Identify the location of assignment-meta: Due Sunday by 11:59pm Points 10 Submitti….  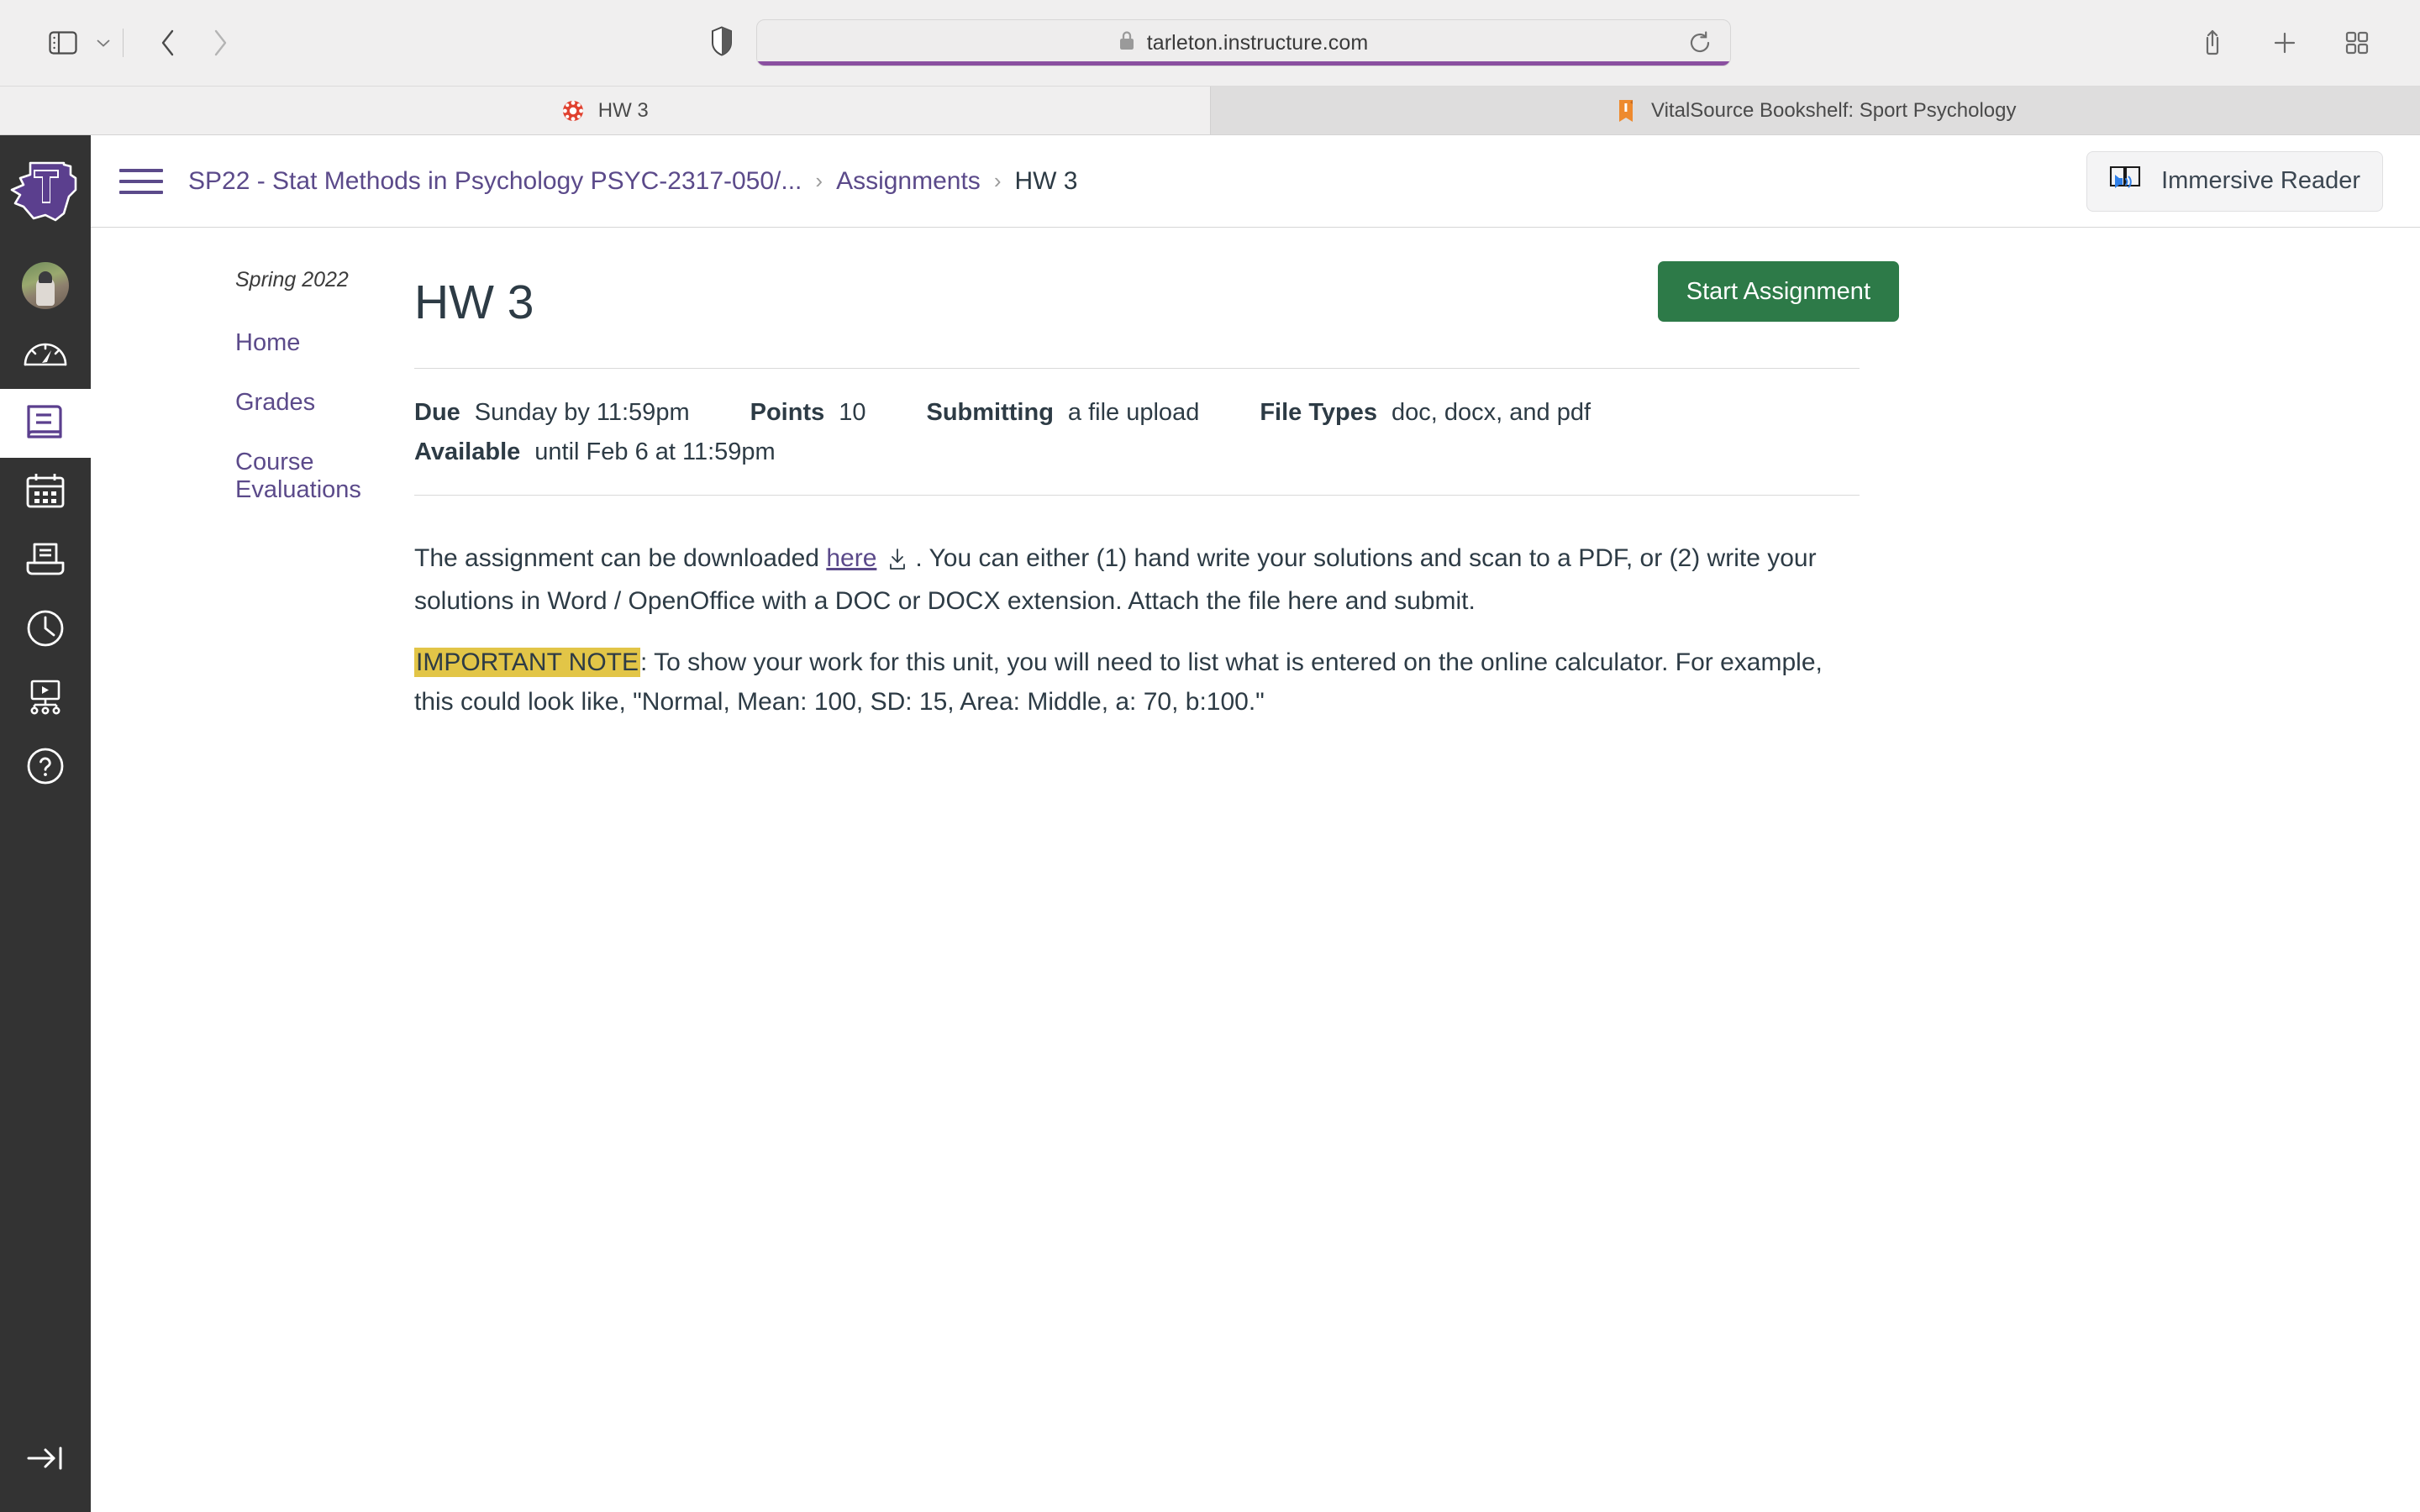
(1137, 431).